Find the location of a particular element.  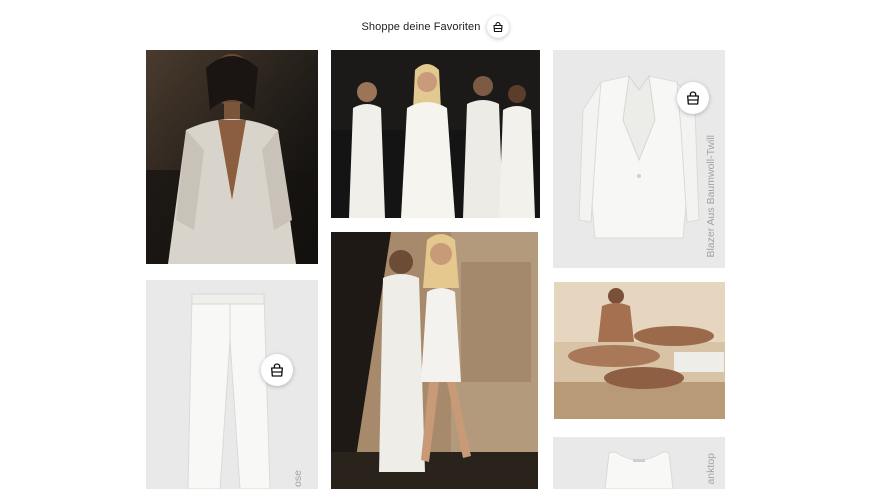

favorites-header: Shoppe deine Favoriten is located at coordinates (435, 27).